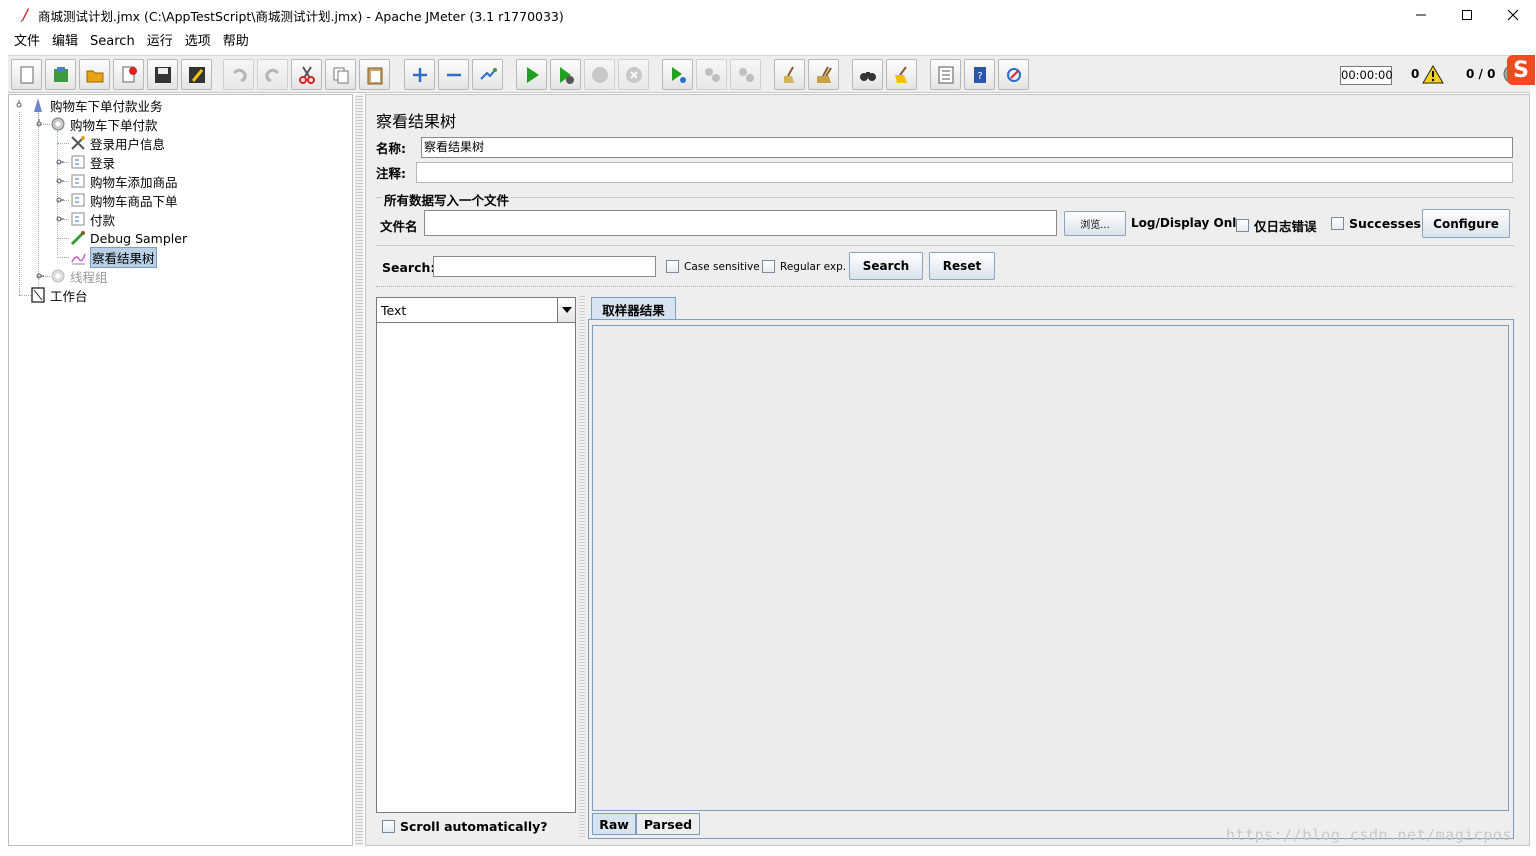 The height and width of the screenshot is (856, 1536). I want to click on successes-checkbox: Successes, so click(1376, 223).